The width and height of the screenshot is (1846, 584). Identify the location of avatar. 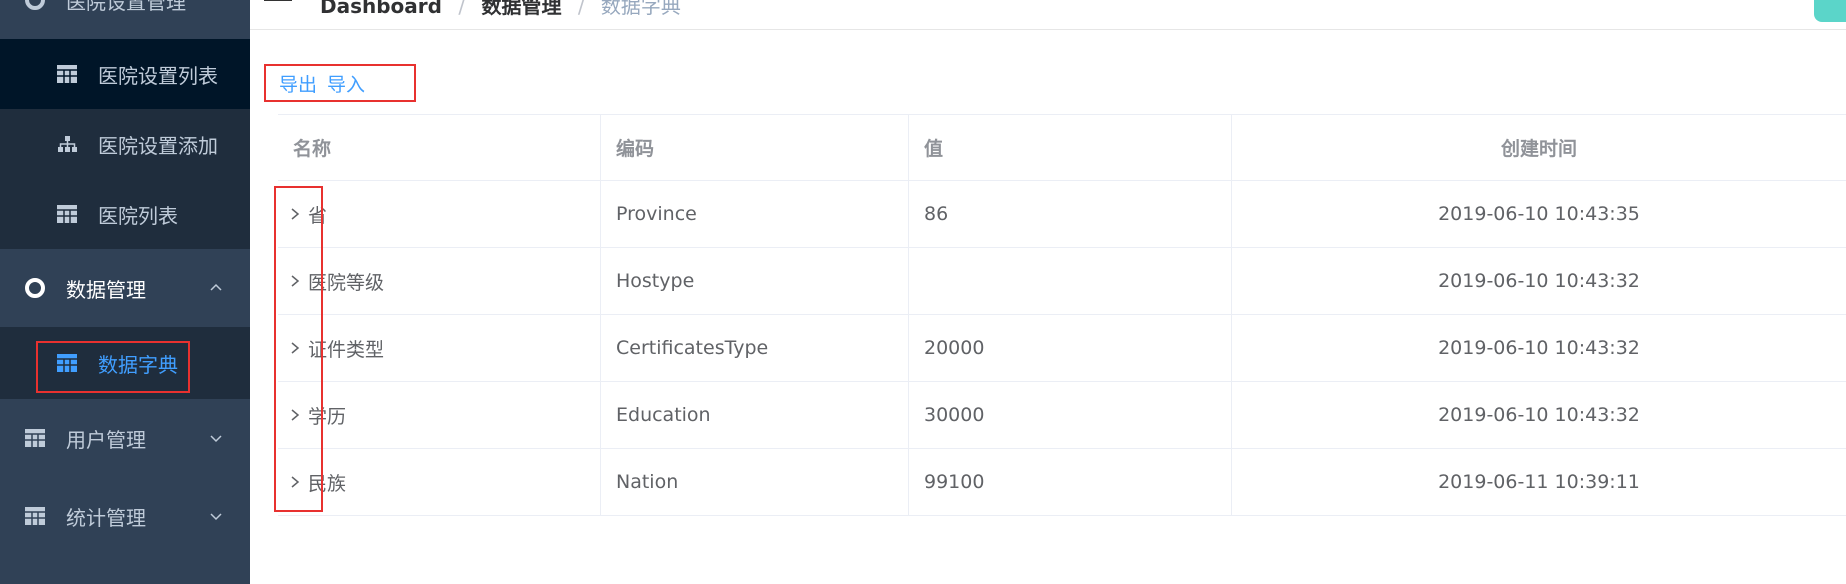
(1830, 11).